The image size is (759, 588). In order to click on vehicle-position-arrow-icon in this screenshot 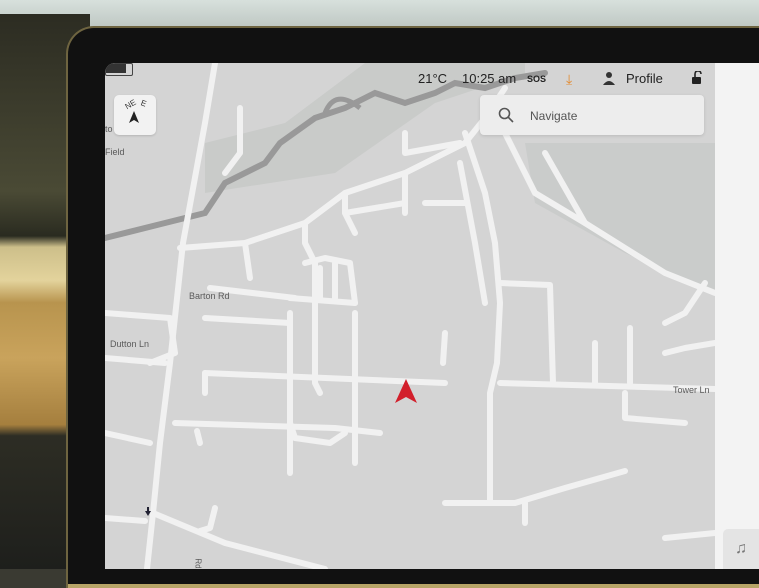, I will do `click(406, 391)`.